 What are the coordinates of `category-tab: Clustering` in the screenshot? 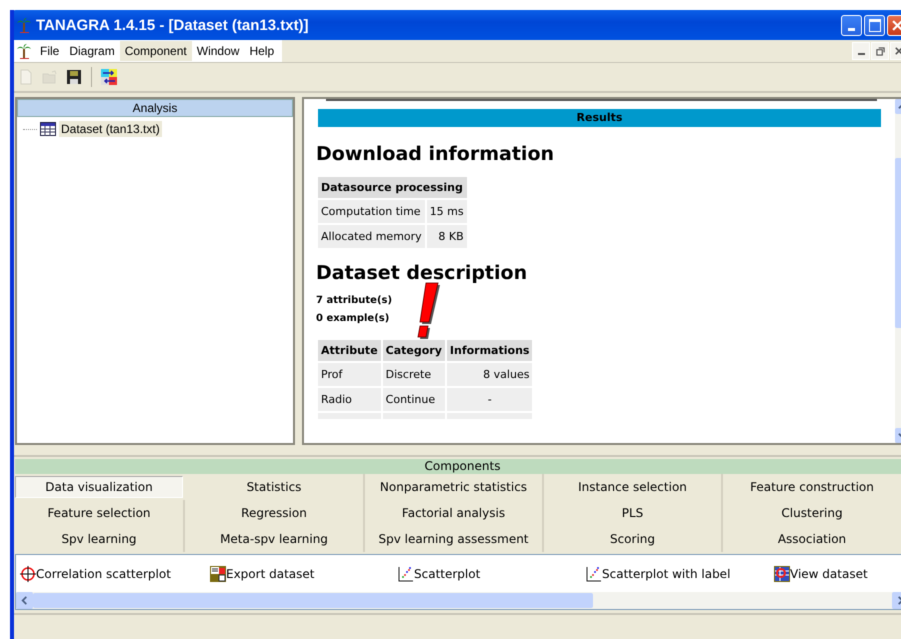 It's located at (812, 513).